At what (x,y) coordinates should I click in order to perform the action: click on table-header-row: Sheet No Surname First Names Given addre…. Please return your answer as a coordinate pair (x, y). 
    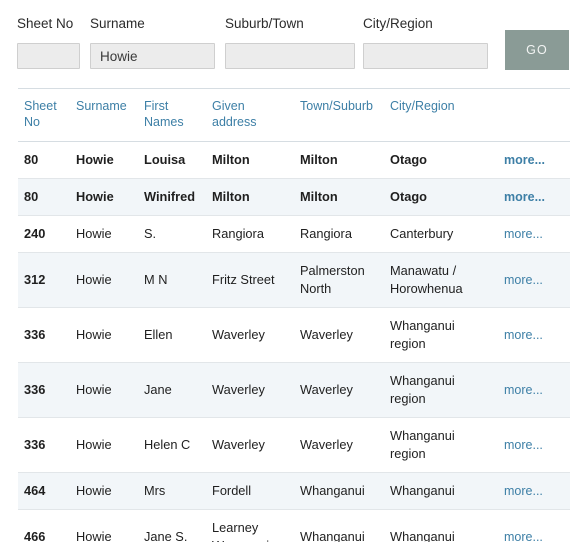
    Looking at the image, I should click on (294, 115).